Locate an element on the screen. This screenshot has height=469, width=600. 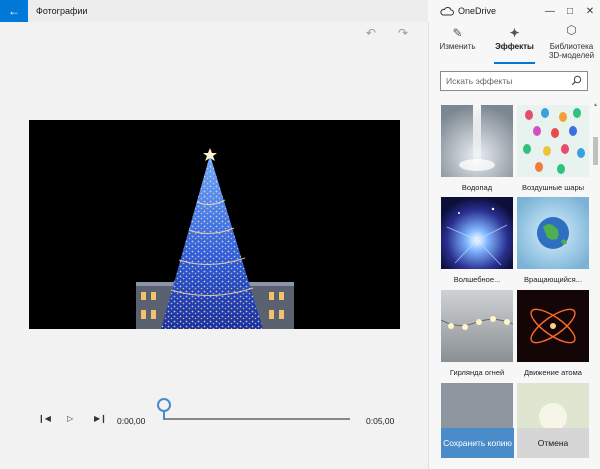
magic-thumbnail is located at coordinates (477, 233).